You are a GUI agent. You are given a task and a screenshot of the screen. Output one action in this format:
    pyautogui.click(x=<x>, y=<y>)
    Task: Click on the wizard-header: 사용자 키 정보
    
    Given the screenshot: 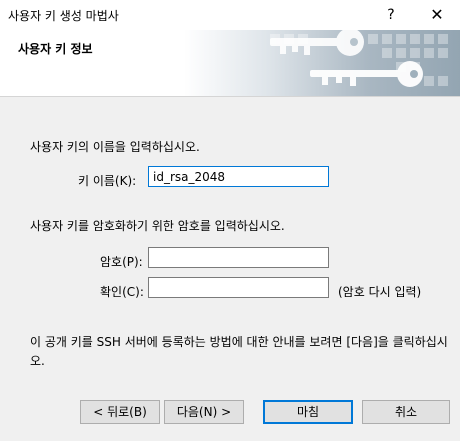 What is the action you would take?
    pyautogui.click(x=230, y=63)
    